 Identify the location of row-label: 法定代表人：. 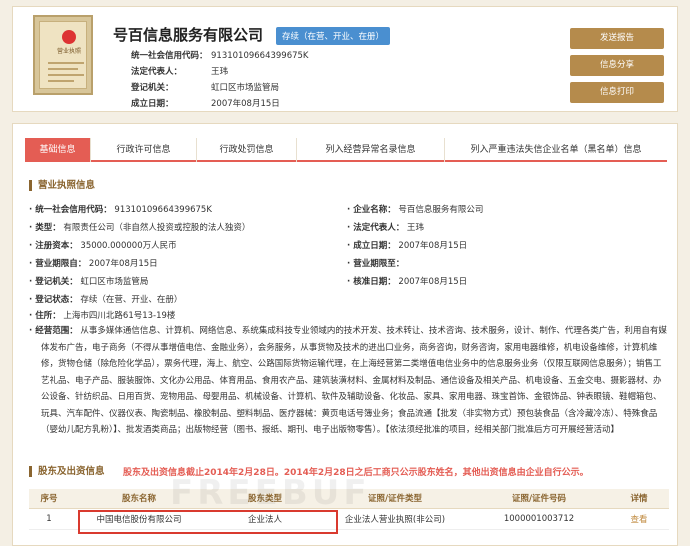
(157, 72).